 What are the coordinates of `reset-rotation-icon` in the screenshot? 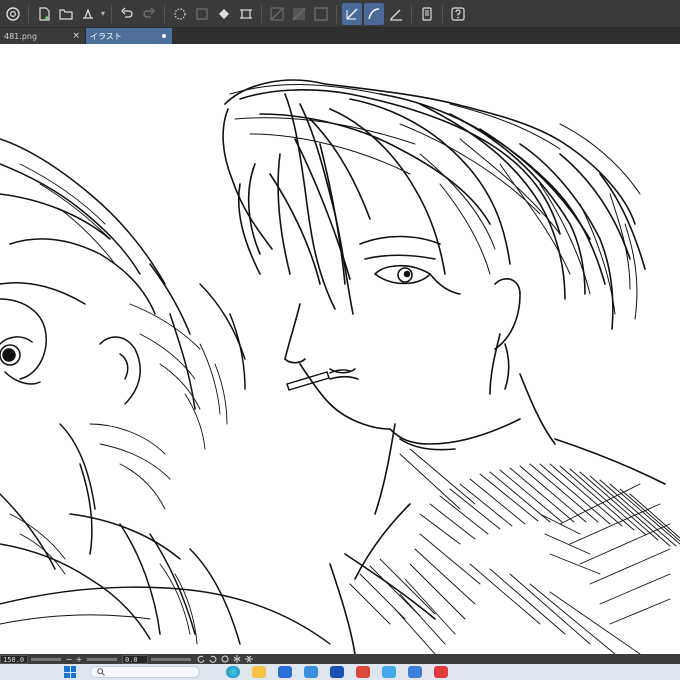 It's located at (225, 659).